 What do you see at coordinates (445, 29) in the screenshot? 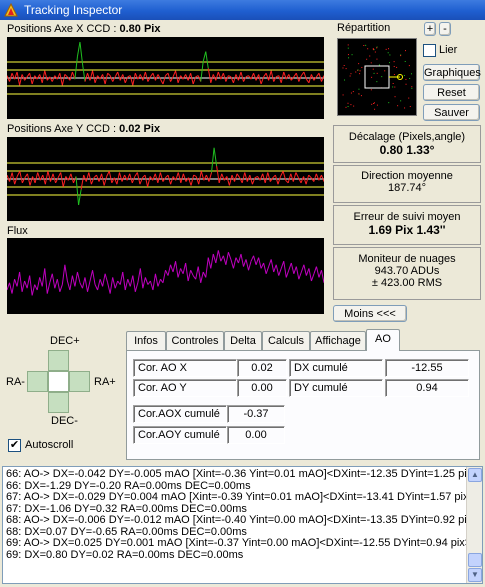
I see `zoom-out-button: -` at bounding box center [445, 29].